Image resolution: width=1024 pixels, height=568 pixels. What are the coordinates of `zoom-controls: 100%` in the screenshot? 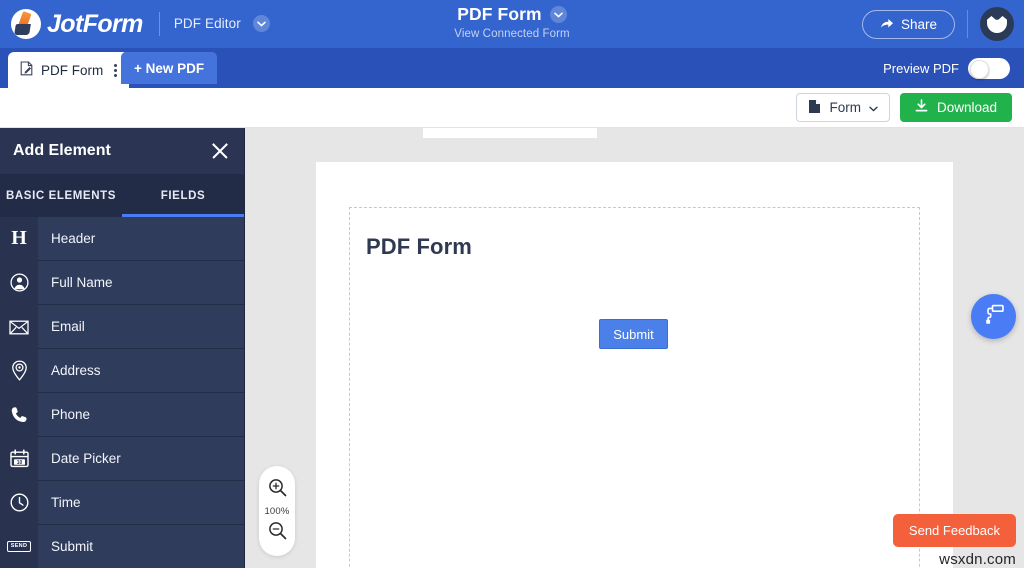 It's located at (277, 511).